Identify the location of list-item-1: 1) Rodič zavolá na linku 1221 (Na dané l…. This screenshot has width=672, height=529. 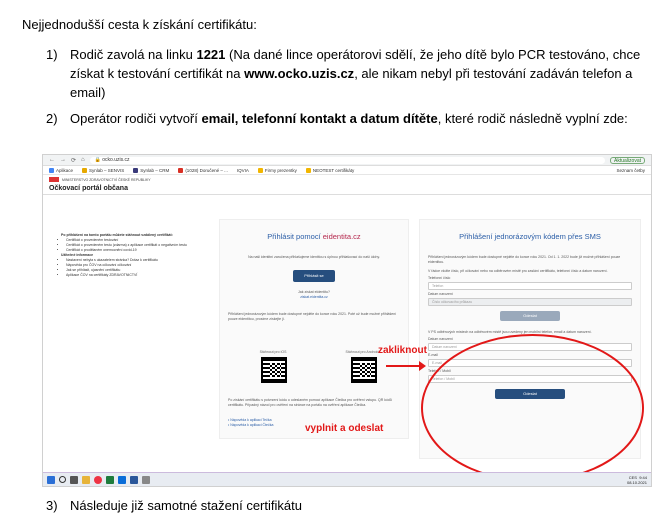
(346, 73).